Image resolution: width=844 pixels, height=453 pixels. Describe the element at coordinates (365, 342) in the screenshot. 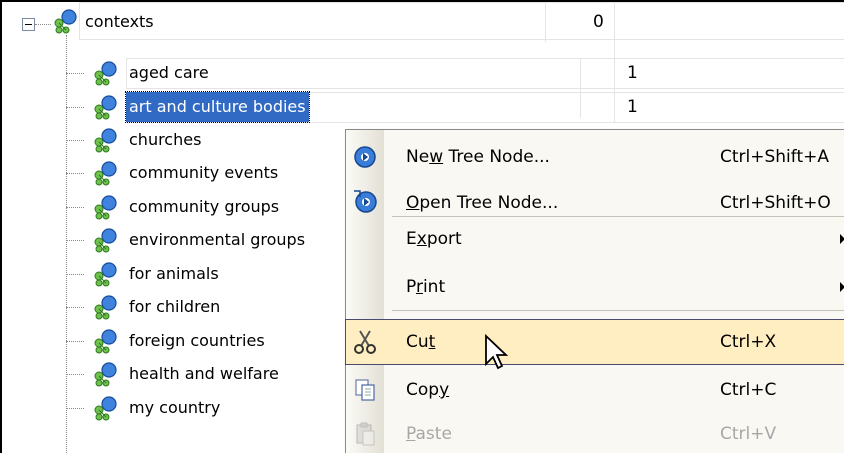

I see `scissors-icon` at that location.